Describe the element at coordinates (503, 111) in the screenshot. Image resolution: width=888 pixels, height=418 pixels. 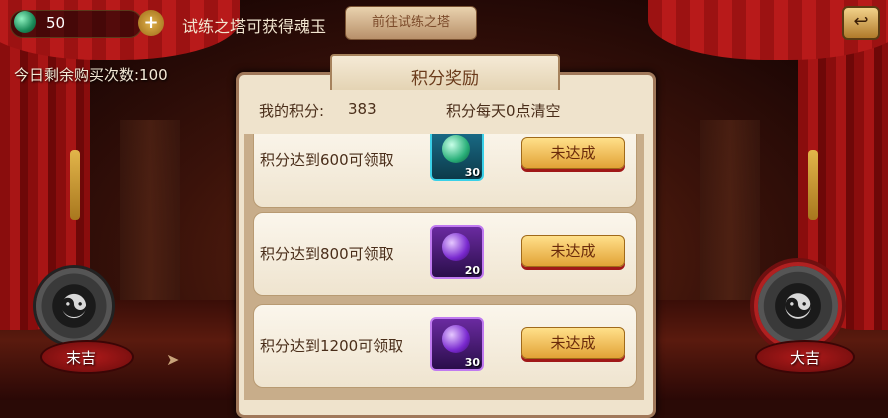
I see `reset-note: 积分每天0点清空` at that location.